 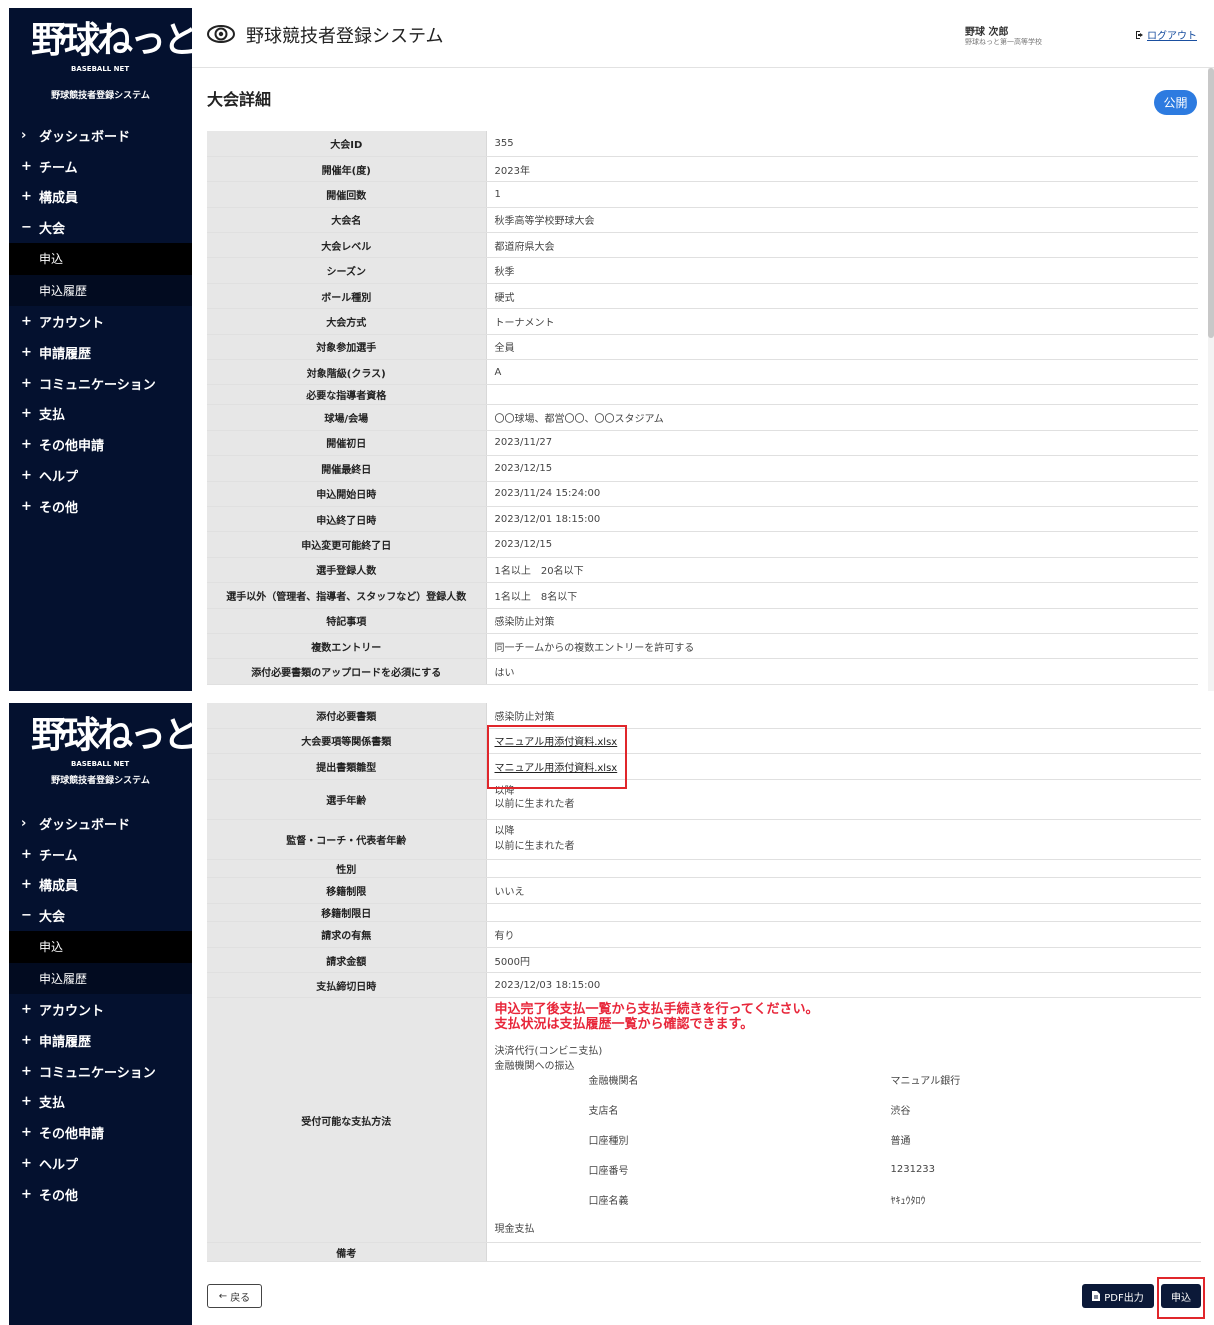 I want to click on app-title: 野球競技者登録システム, so click(x=345, y=36).